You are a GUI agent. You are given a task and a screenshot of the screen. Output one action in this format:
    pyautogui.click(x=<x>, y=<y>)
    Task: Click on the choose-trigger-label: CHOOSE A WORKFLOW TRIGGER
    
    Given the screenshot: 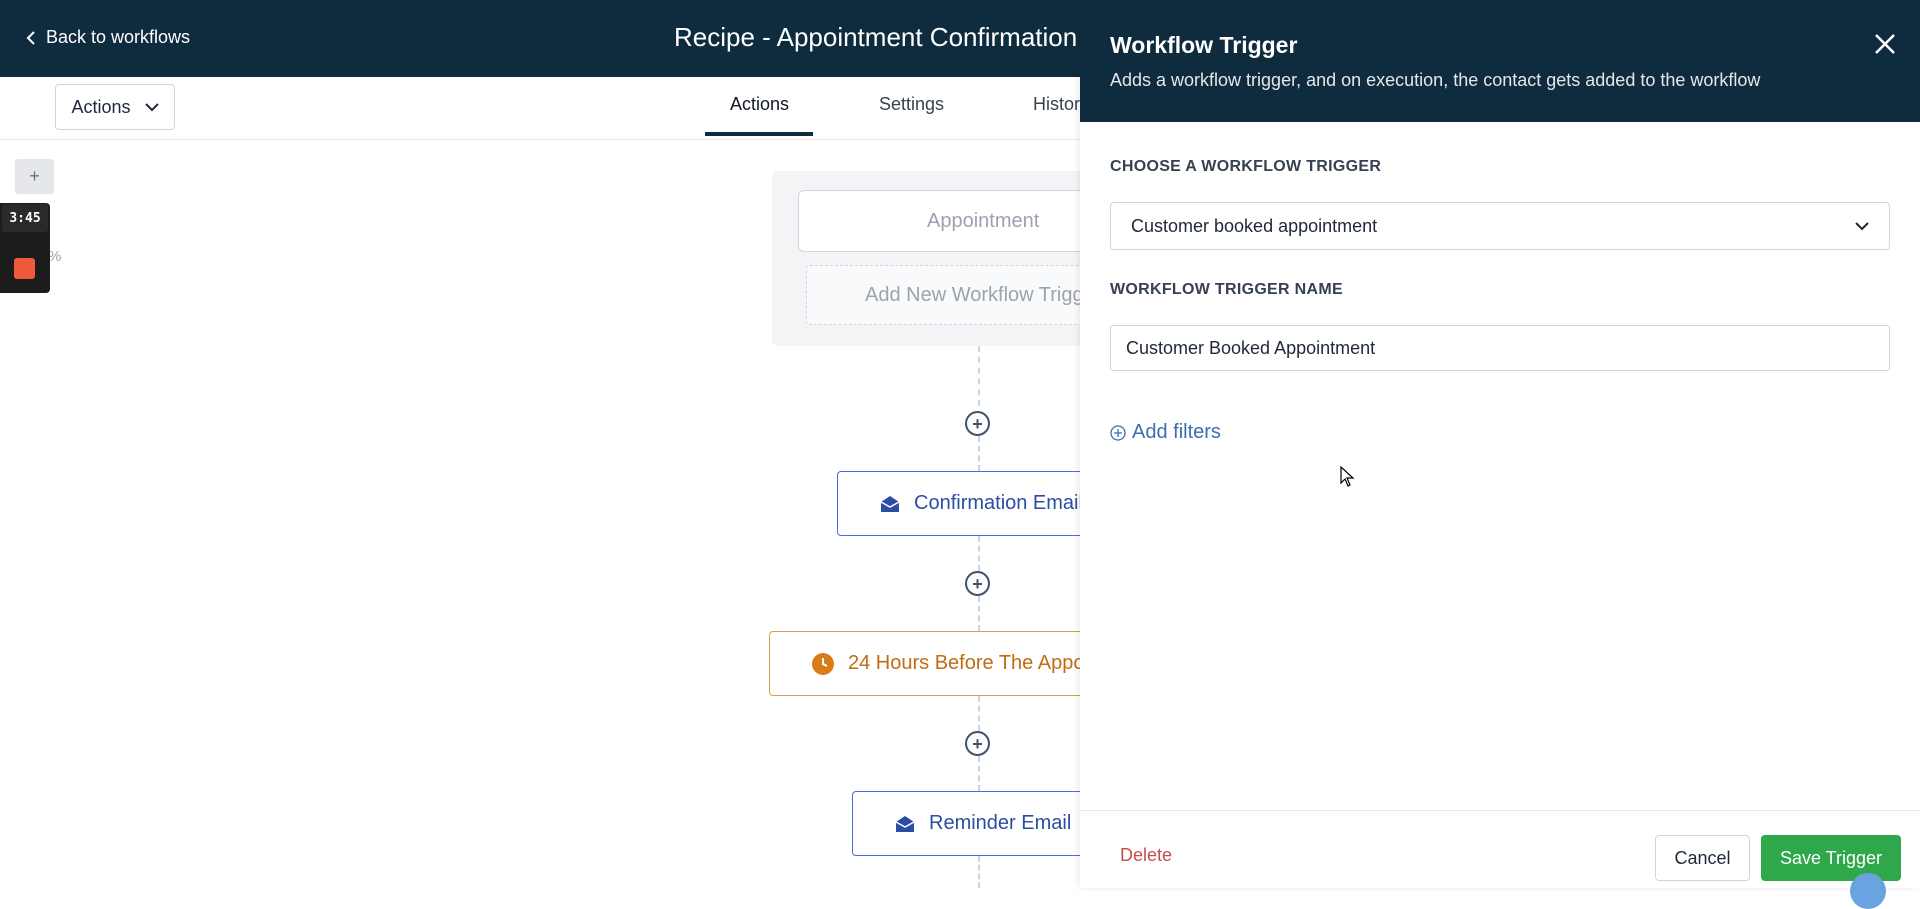 What is the action you would take?
    pyautogui.click(x=1246, y=166)
    